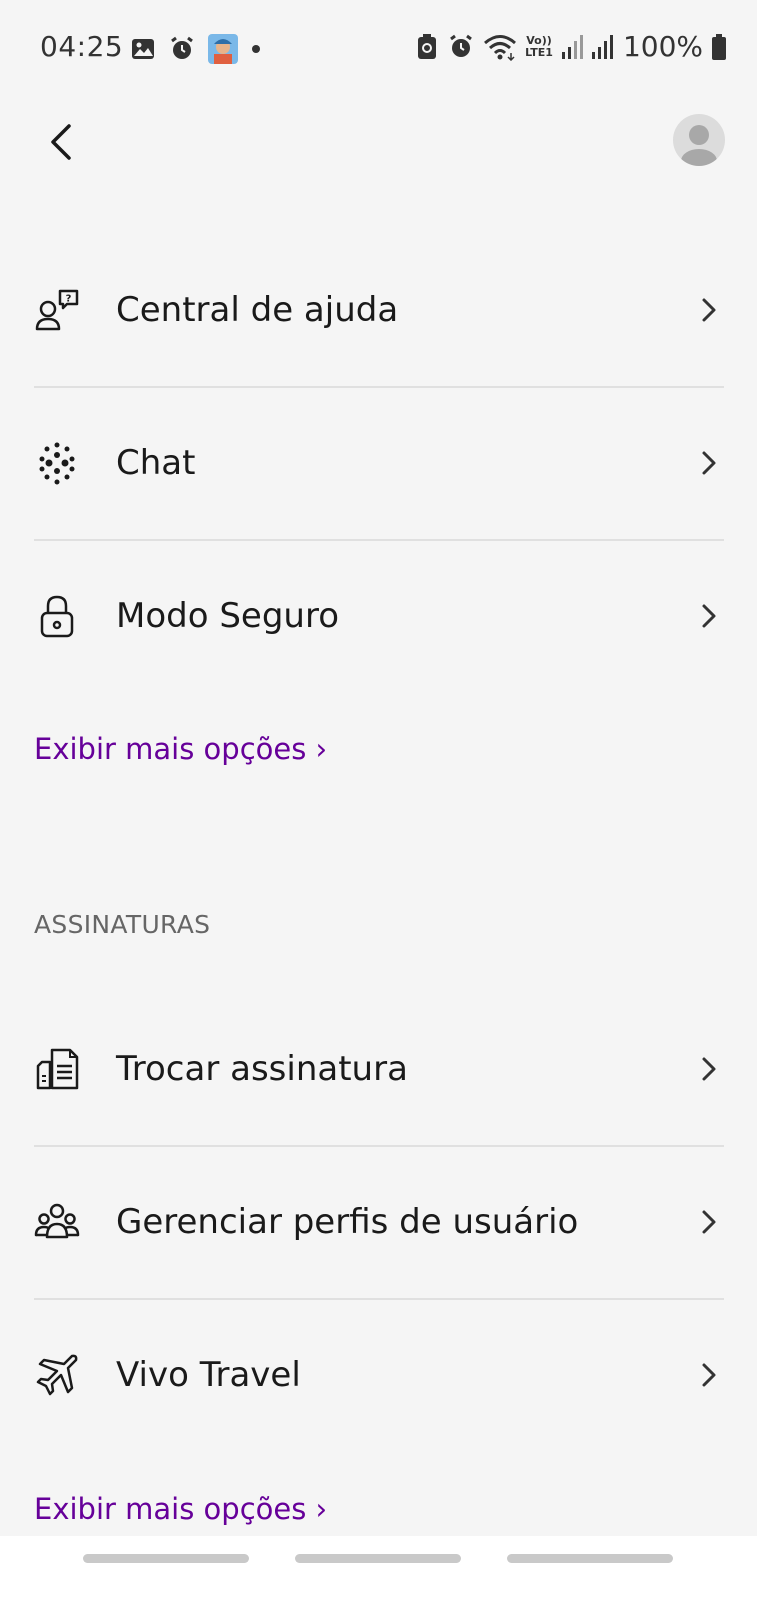  Describe the element at coordinates (699, 145) in the screenshot. I see `user-avatar-icon` at that location.